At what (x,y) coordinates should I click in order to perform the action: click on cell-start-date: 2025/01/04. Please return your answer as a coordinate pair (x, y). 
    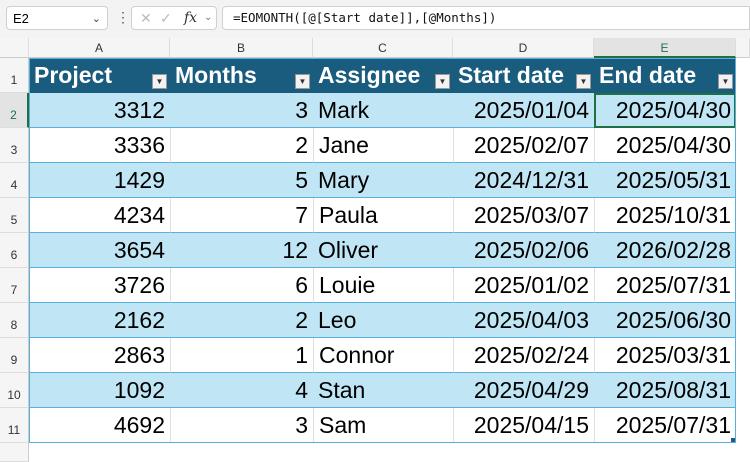
    Looking at the image, I should click on (523, 110).